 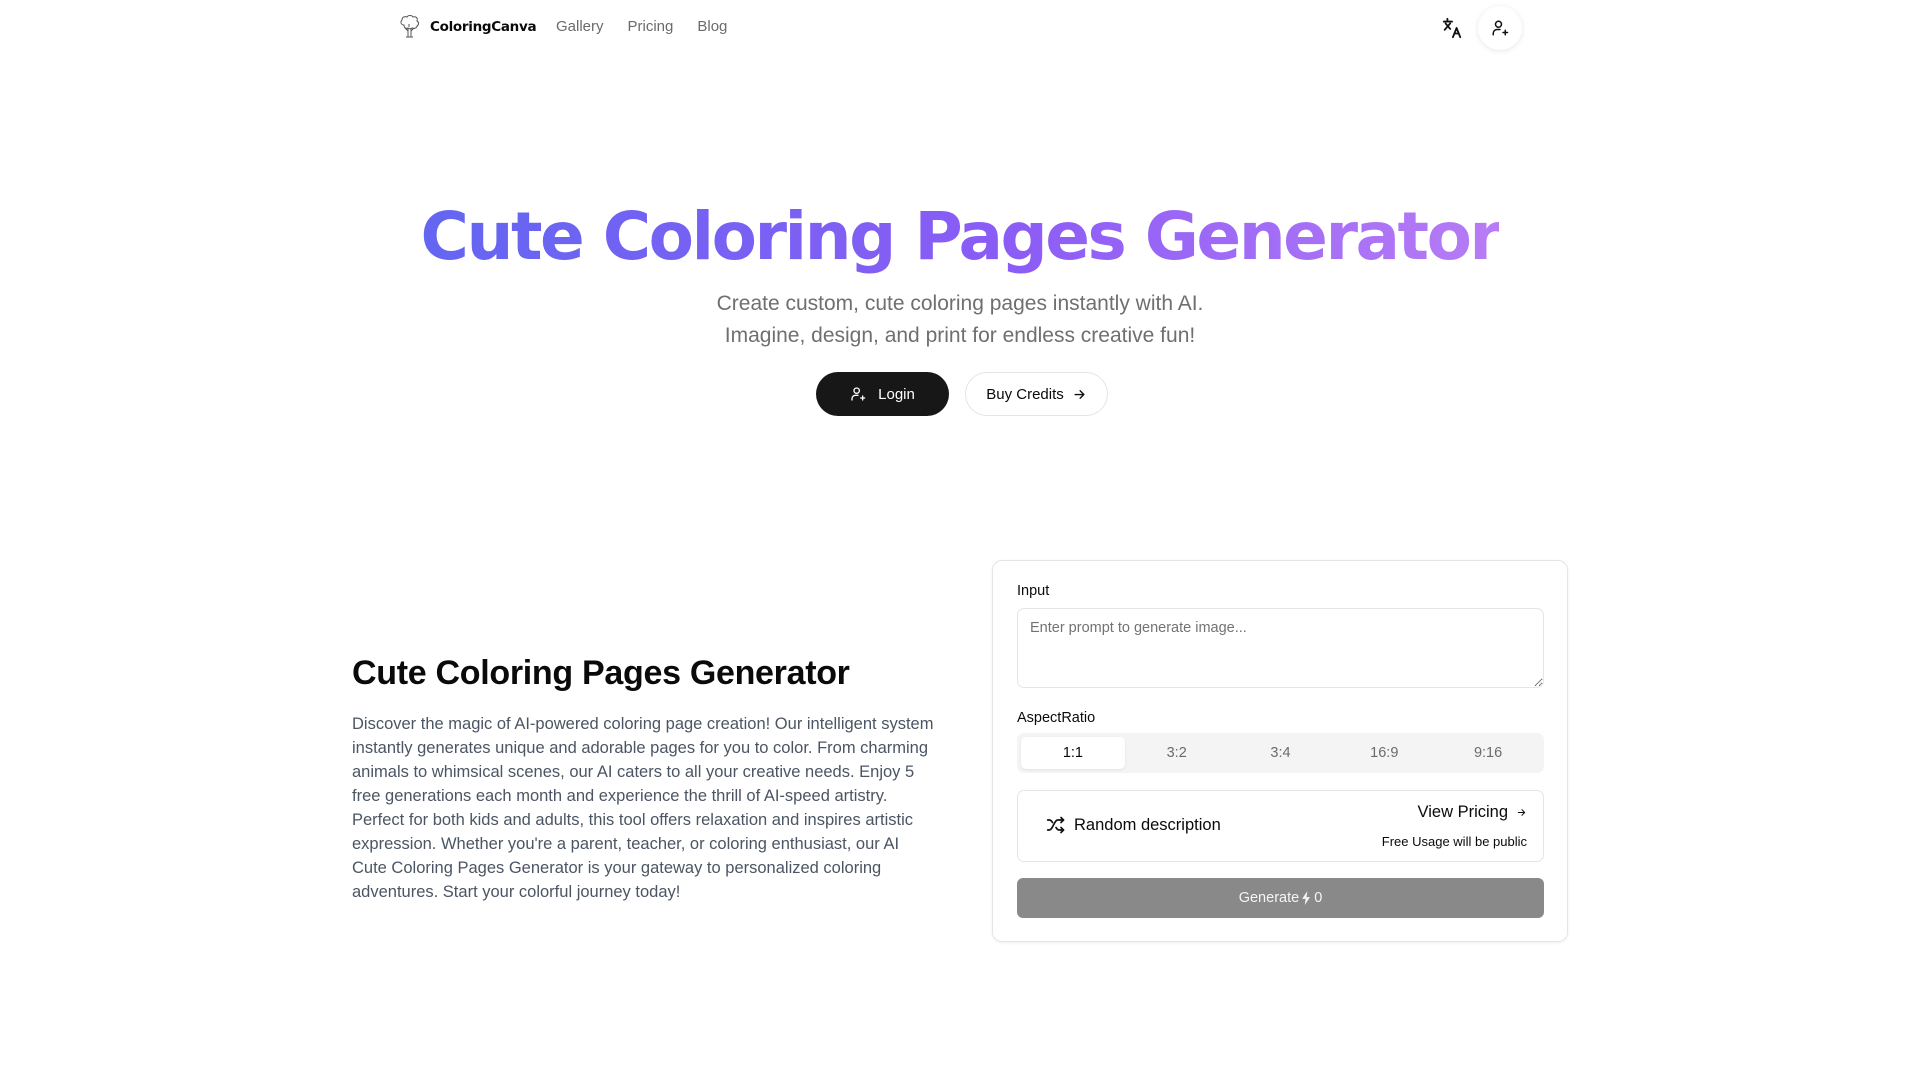 I want to click on user-menu-button, so click(x=1500, y=28).